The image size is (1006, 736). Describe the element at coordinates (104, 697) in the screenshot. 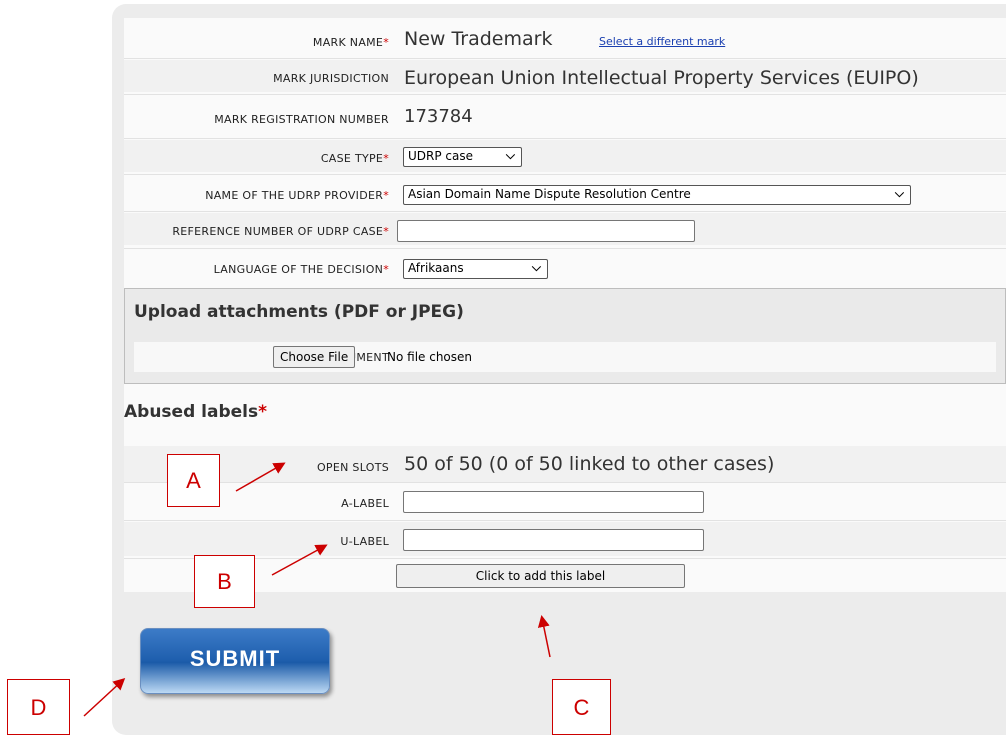

I see `arrow-d` at that location.